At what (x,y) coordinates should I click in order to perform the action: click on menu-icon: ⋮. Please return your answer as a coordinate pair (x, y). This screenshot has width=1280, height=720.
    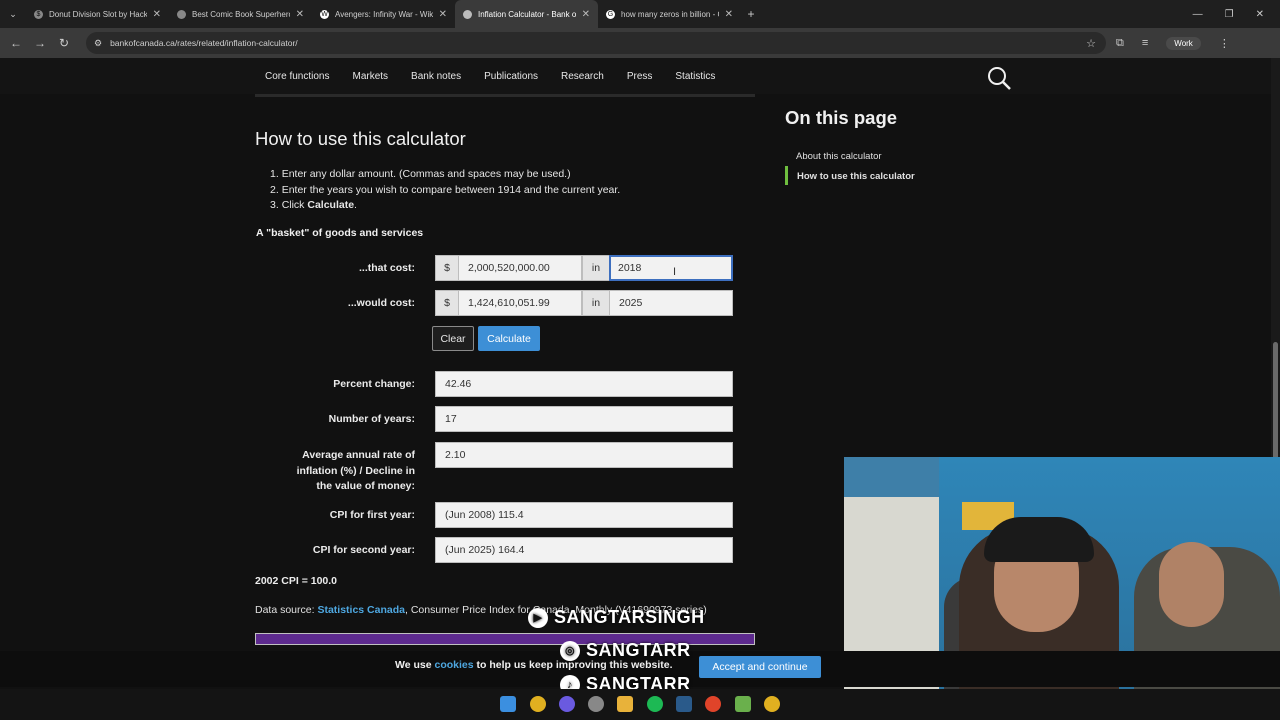
    Looking at the image, I should click on (1224, 43).